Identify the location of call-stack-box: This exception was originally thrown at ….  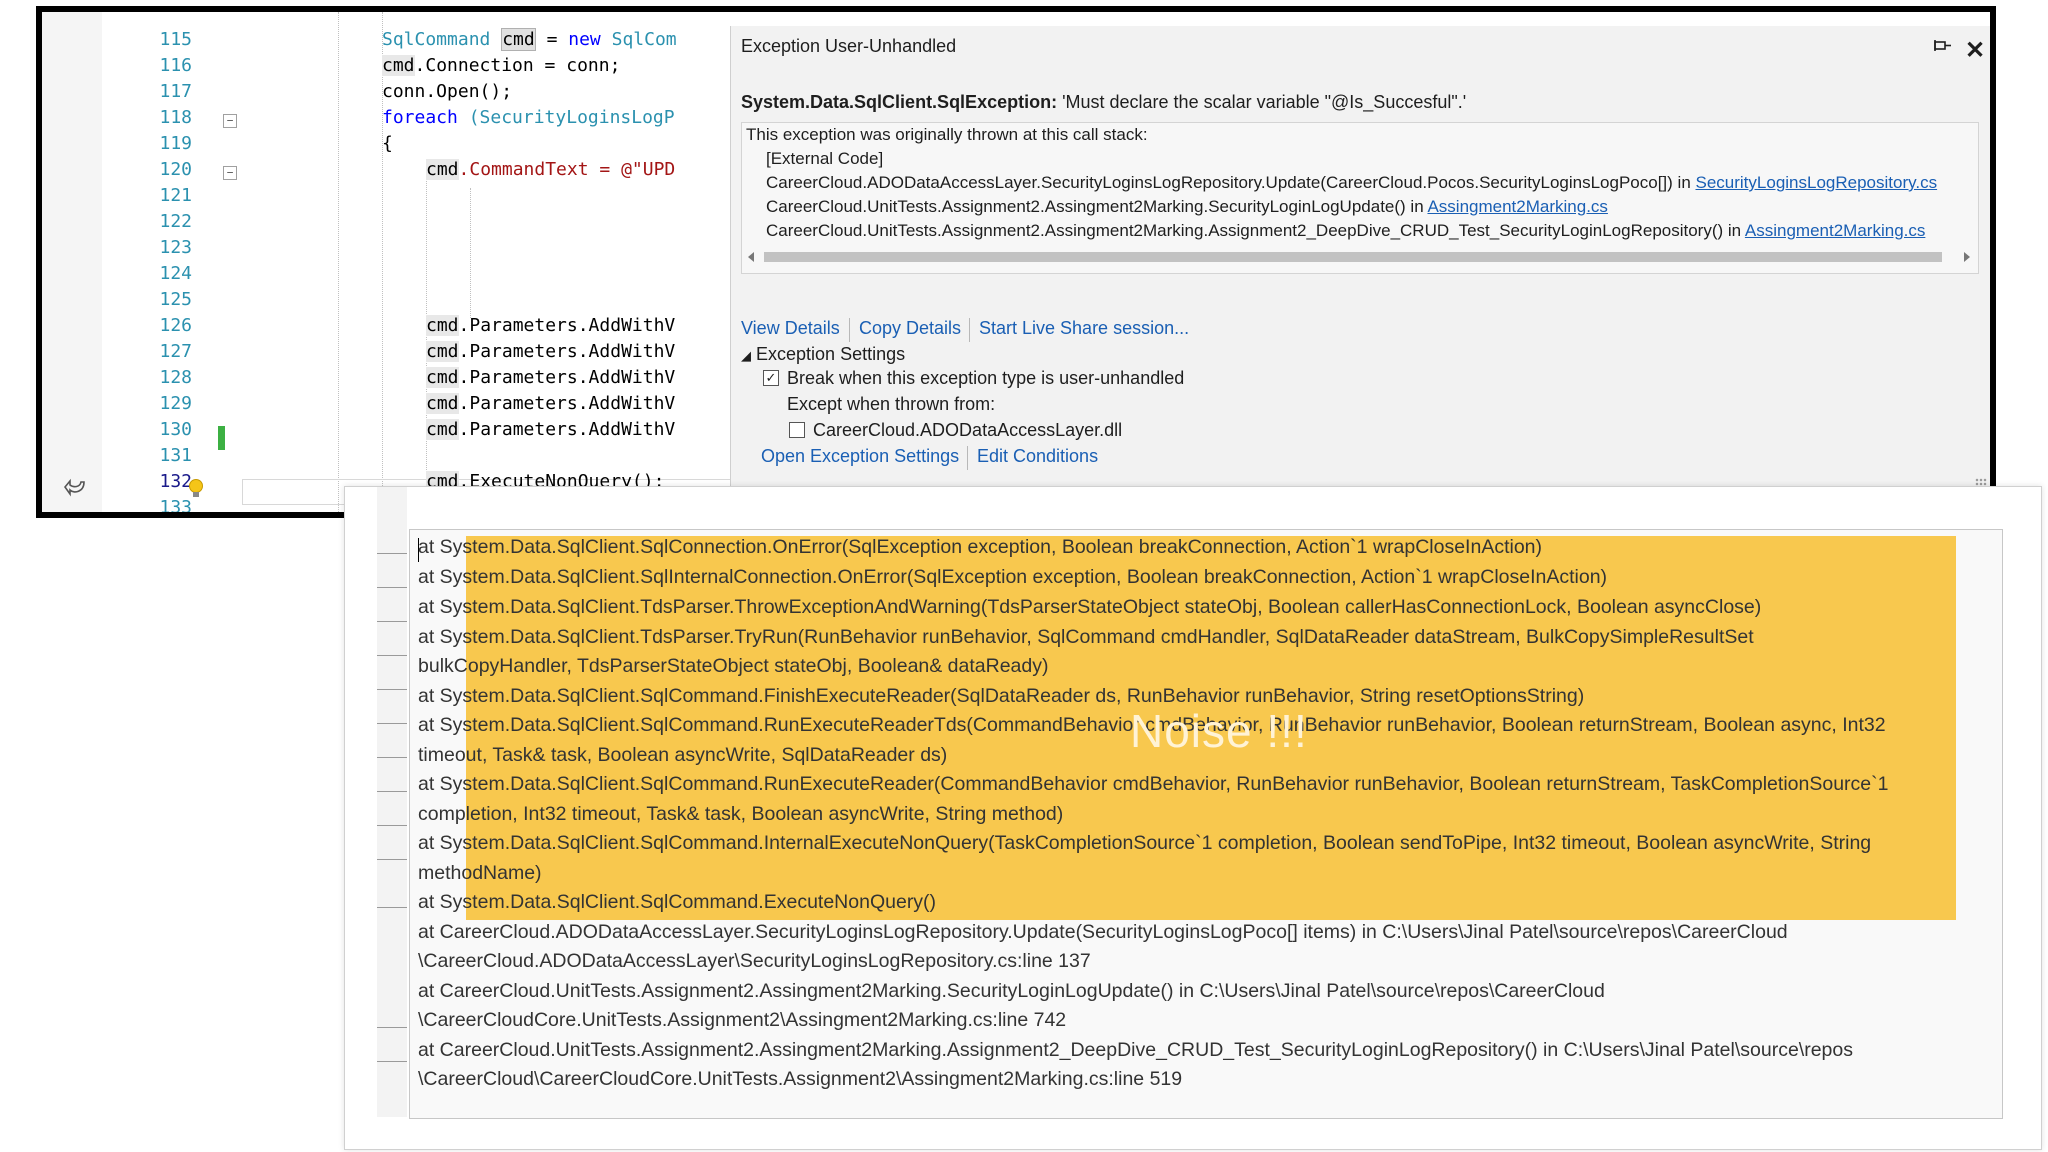
(1360, 198).